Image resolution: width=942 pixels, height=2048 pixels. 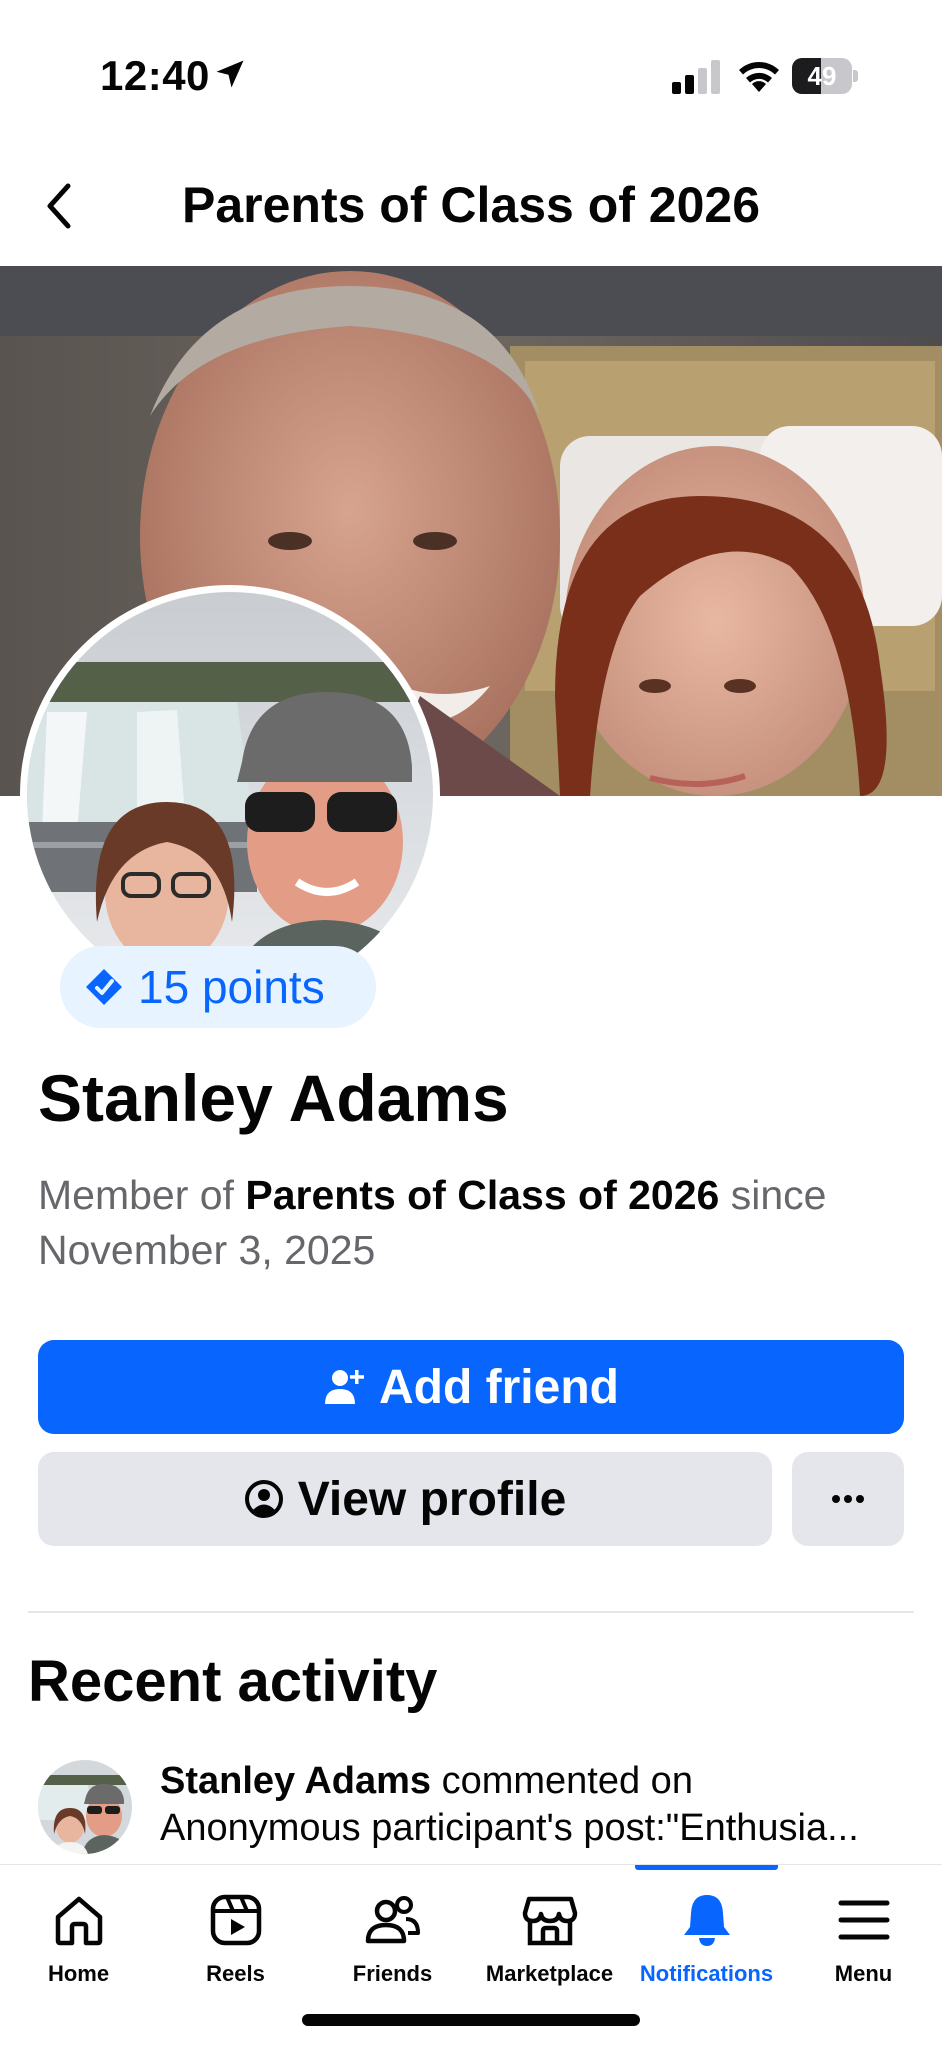 I want to click on nav-reels-label: Reels, so click(x=235, y=1973).